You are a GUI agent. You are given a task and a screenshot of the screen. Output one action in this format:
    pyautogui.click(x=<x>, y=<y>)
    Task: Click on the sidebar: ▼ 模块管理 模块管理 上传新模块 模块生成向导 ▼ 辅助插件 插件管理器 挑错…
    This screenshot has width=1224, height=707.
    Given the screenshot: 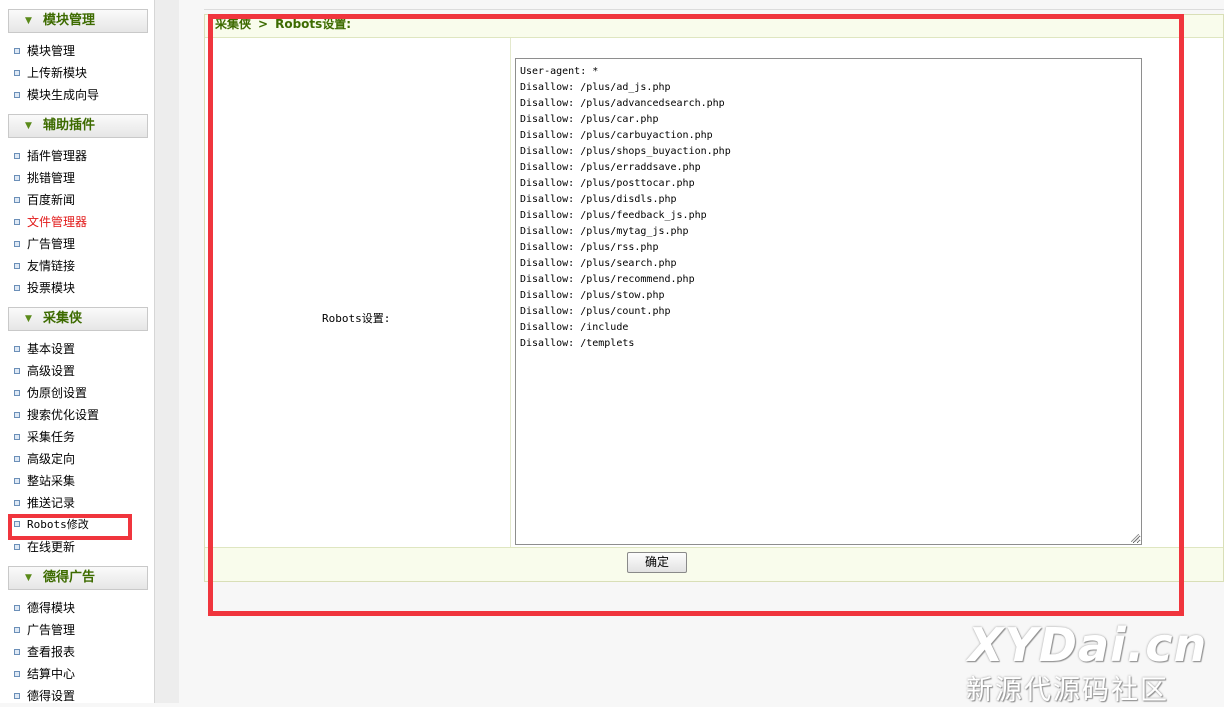 What is the action you would take?
    pyautogui.click(x=77, y=351)
    